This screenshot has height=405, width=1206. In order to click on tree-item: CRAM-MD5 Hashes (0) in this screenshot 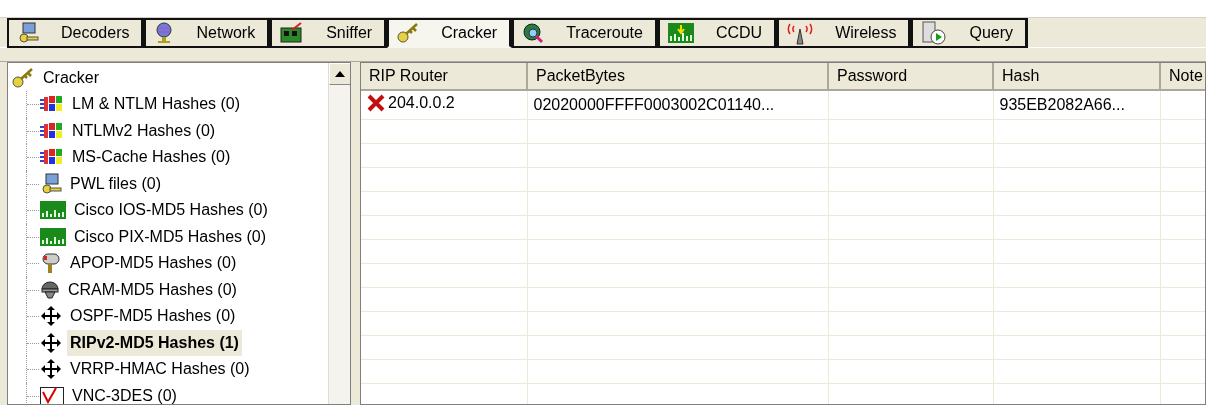, I will do `click(152, 289)`.